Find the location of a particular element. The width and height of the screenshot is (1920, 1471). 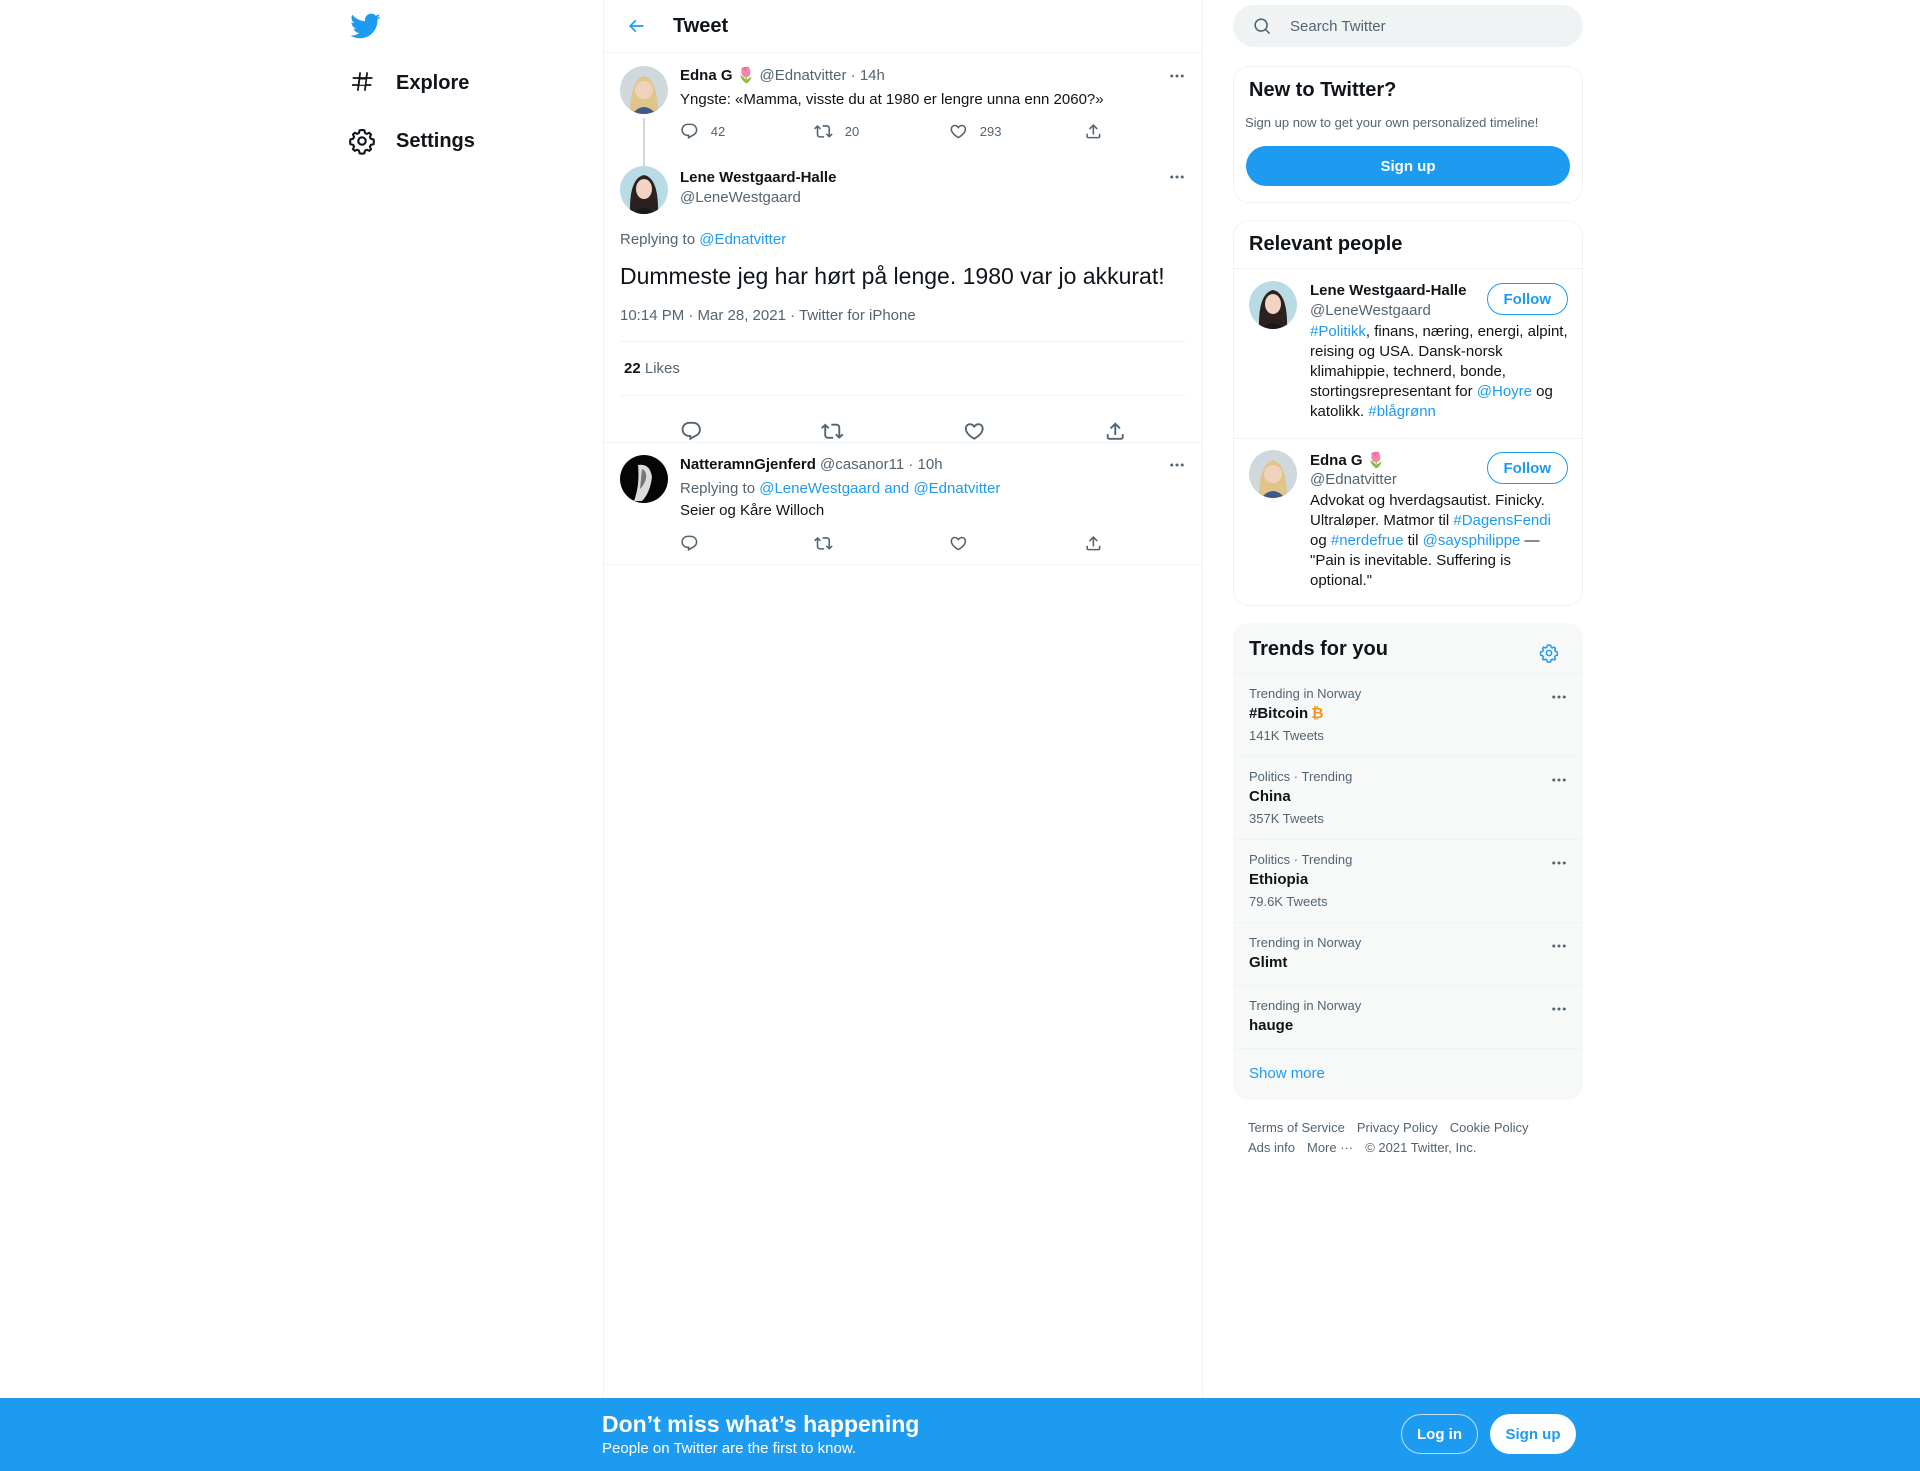

tweet-meta: Edna G 🌷 @Ednatvitter · 14h is located at coordinates (782, 75).